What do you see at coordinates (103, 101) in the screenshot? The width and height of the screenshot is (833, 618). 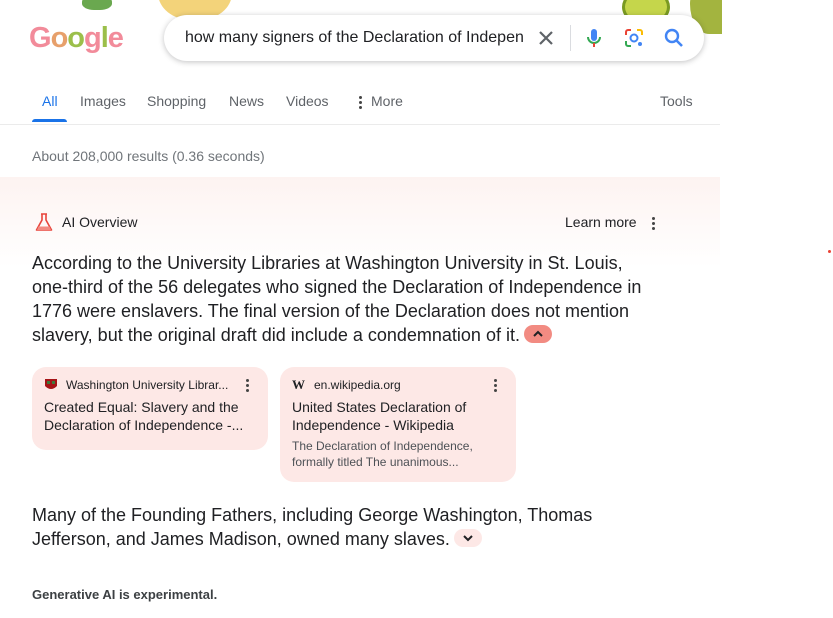 I see `tab-images: Images` at bounding box center [103, 101].